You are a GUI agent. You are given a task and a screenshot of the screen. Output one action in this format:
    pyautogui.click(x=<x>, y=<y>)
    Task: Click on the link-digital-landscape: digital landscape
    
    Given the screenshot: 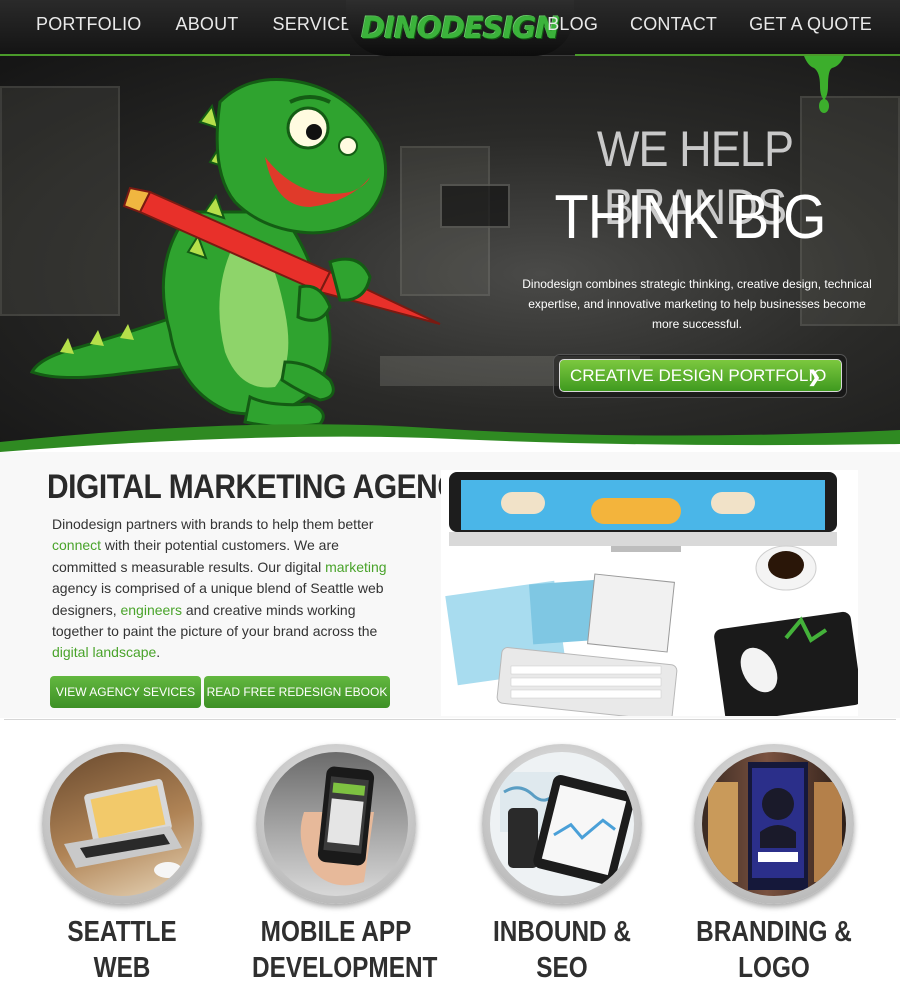 What is the action you would take?
    pyautogui.click(x=104, y=652)
    